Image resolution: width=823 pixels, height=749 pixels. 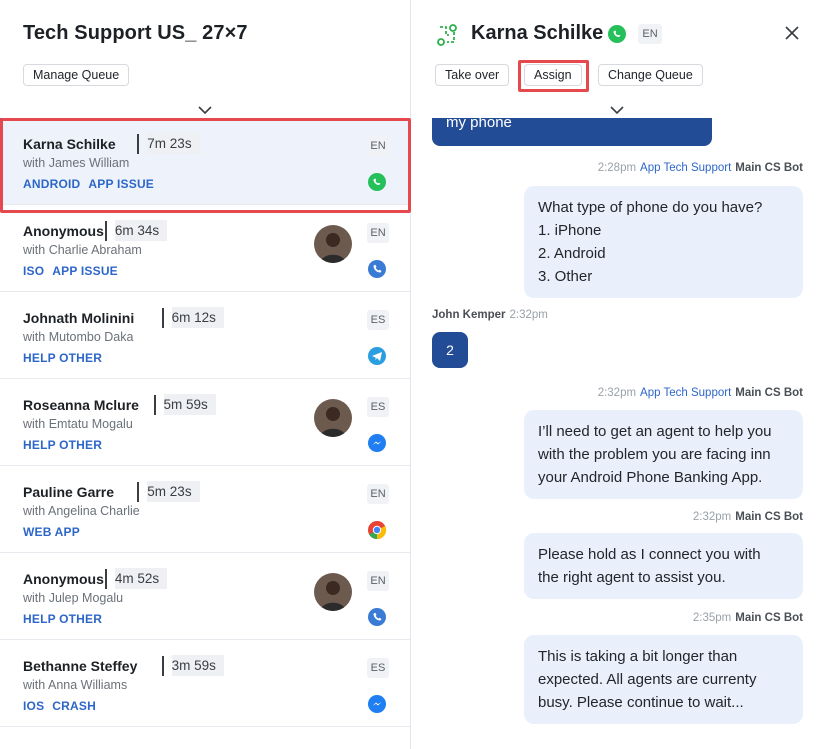 I want to click on chrome-icon, so click(x=377, y=530).